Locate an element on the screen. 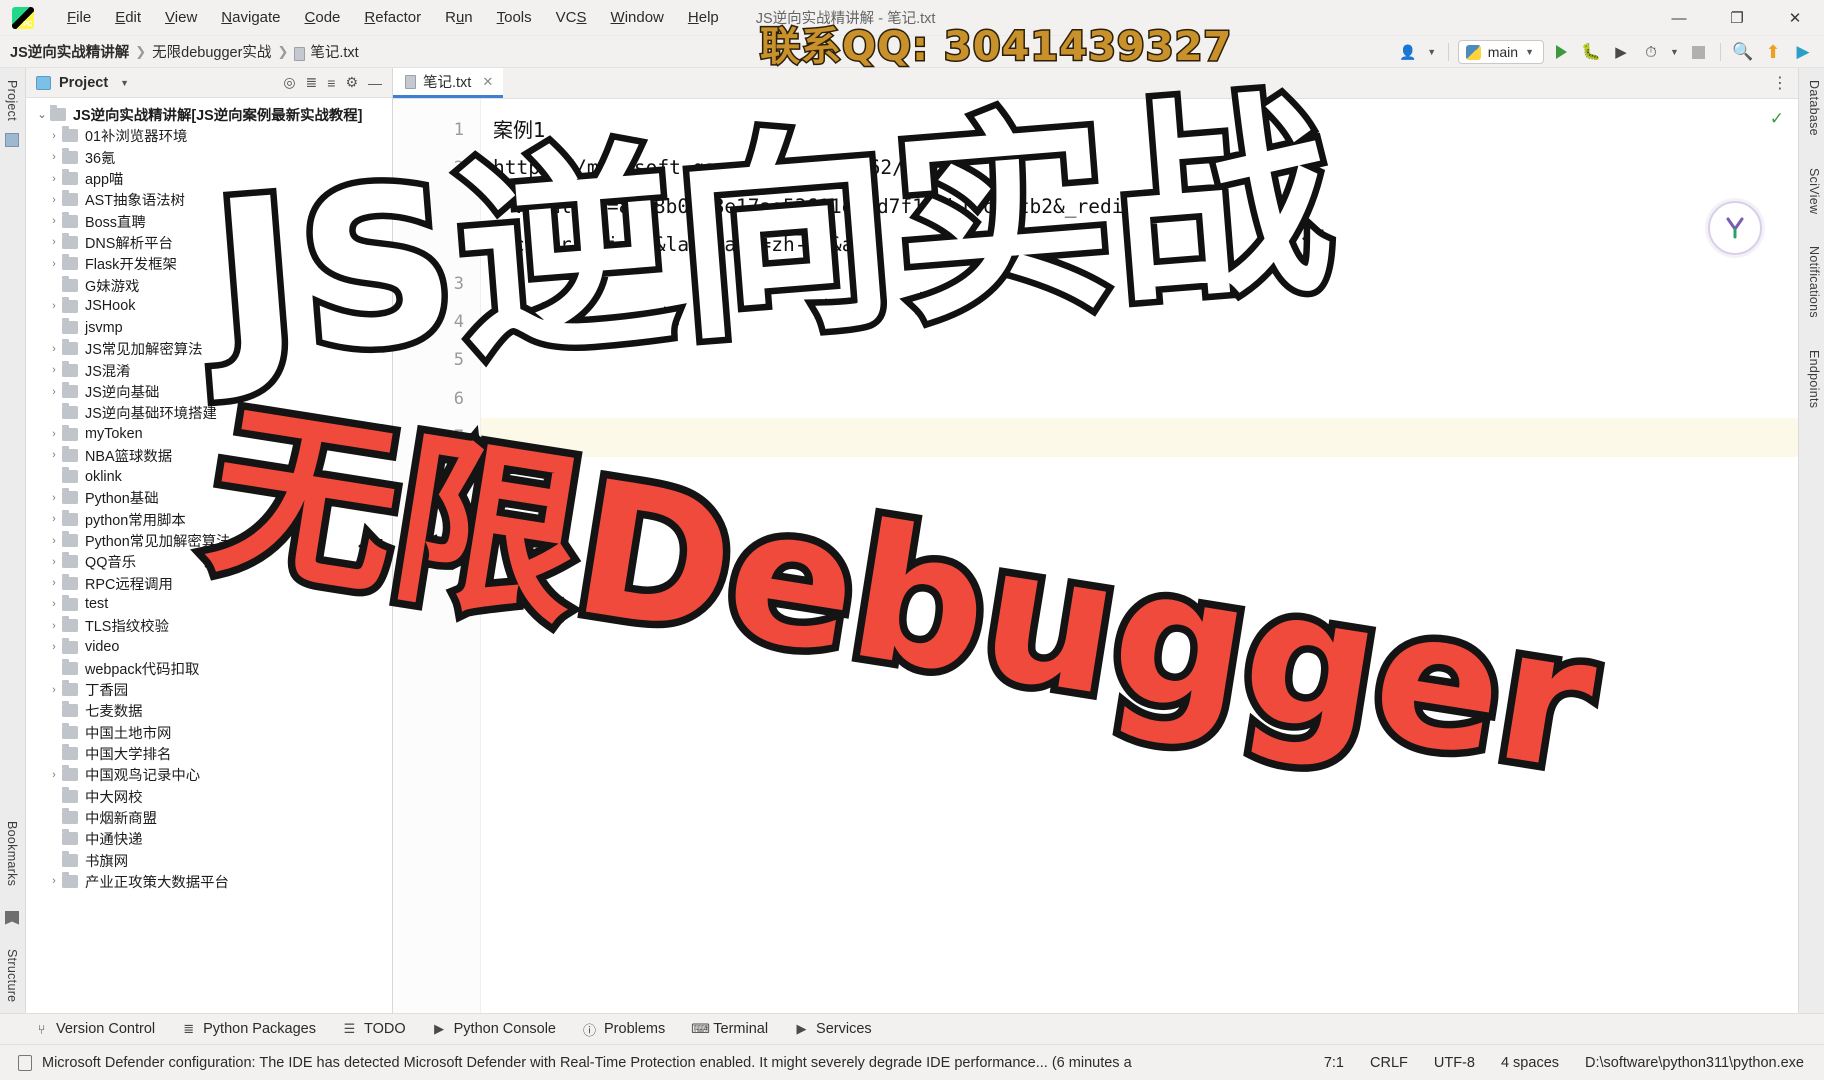  collapse-all-icon: ≡ is located at coordinates (331, 83).